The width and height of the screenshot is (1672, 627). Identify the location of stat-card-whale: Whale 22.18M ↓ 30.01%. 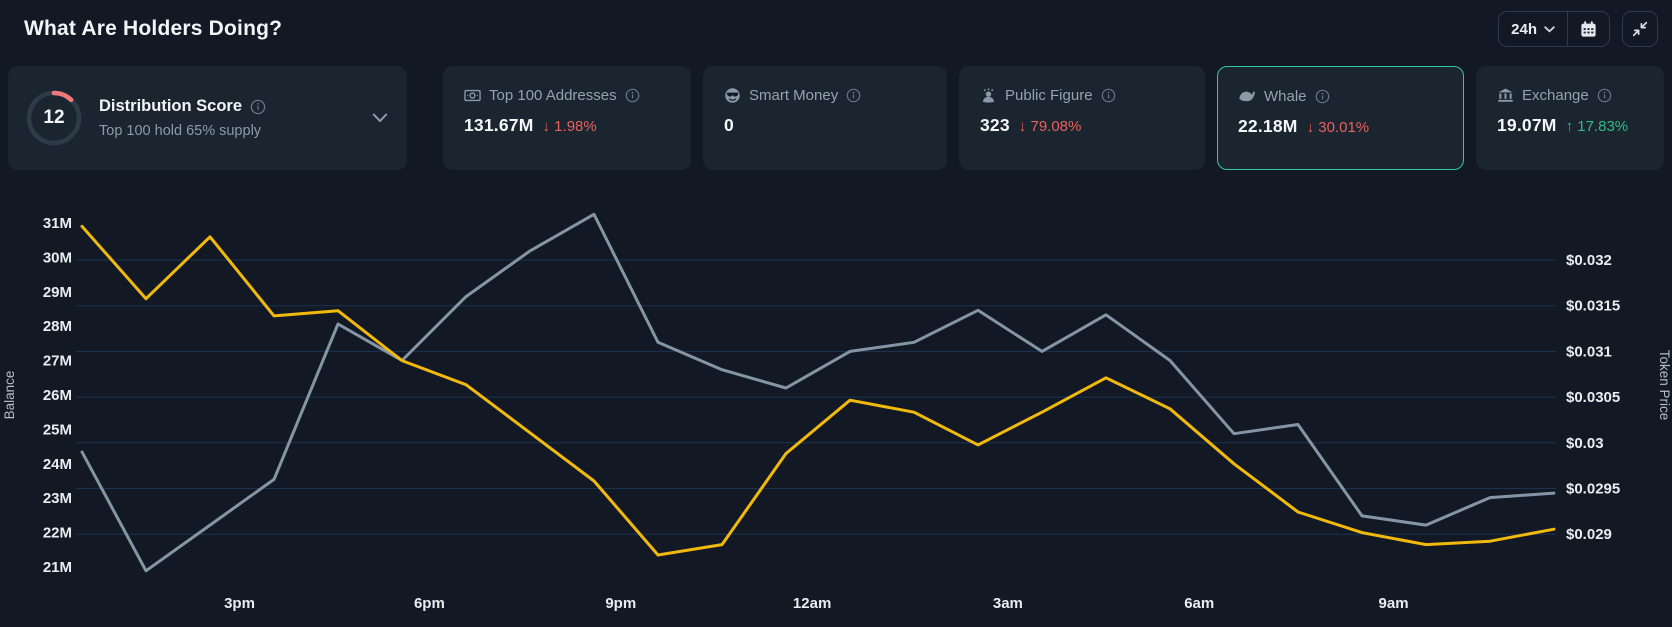
(1340, 118).